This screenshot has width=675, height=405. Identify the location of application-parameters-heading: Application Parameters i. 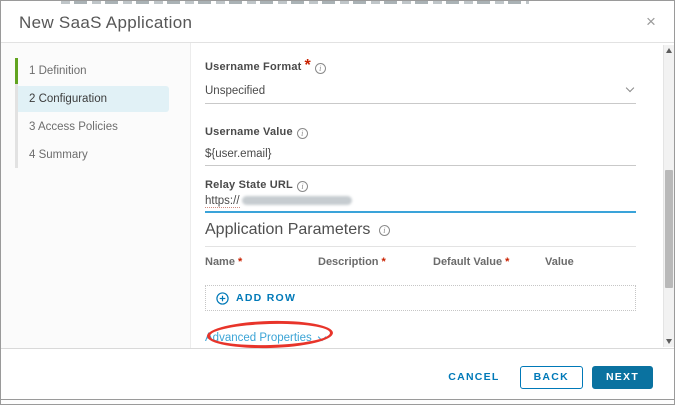
(420, 234).